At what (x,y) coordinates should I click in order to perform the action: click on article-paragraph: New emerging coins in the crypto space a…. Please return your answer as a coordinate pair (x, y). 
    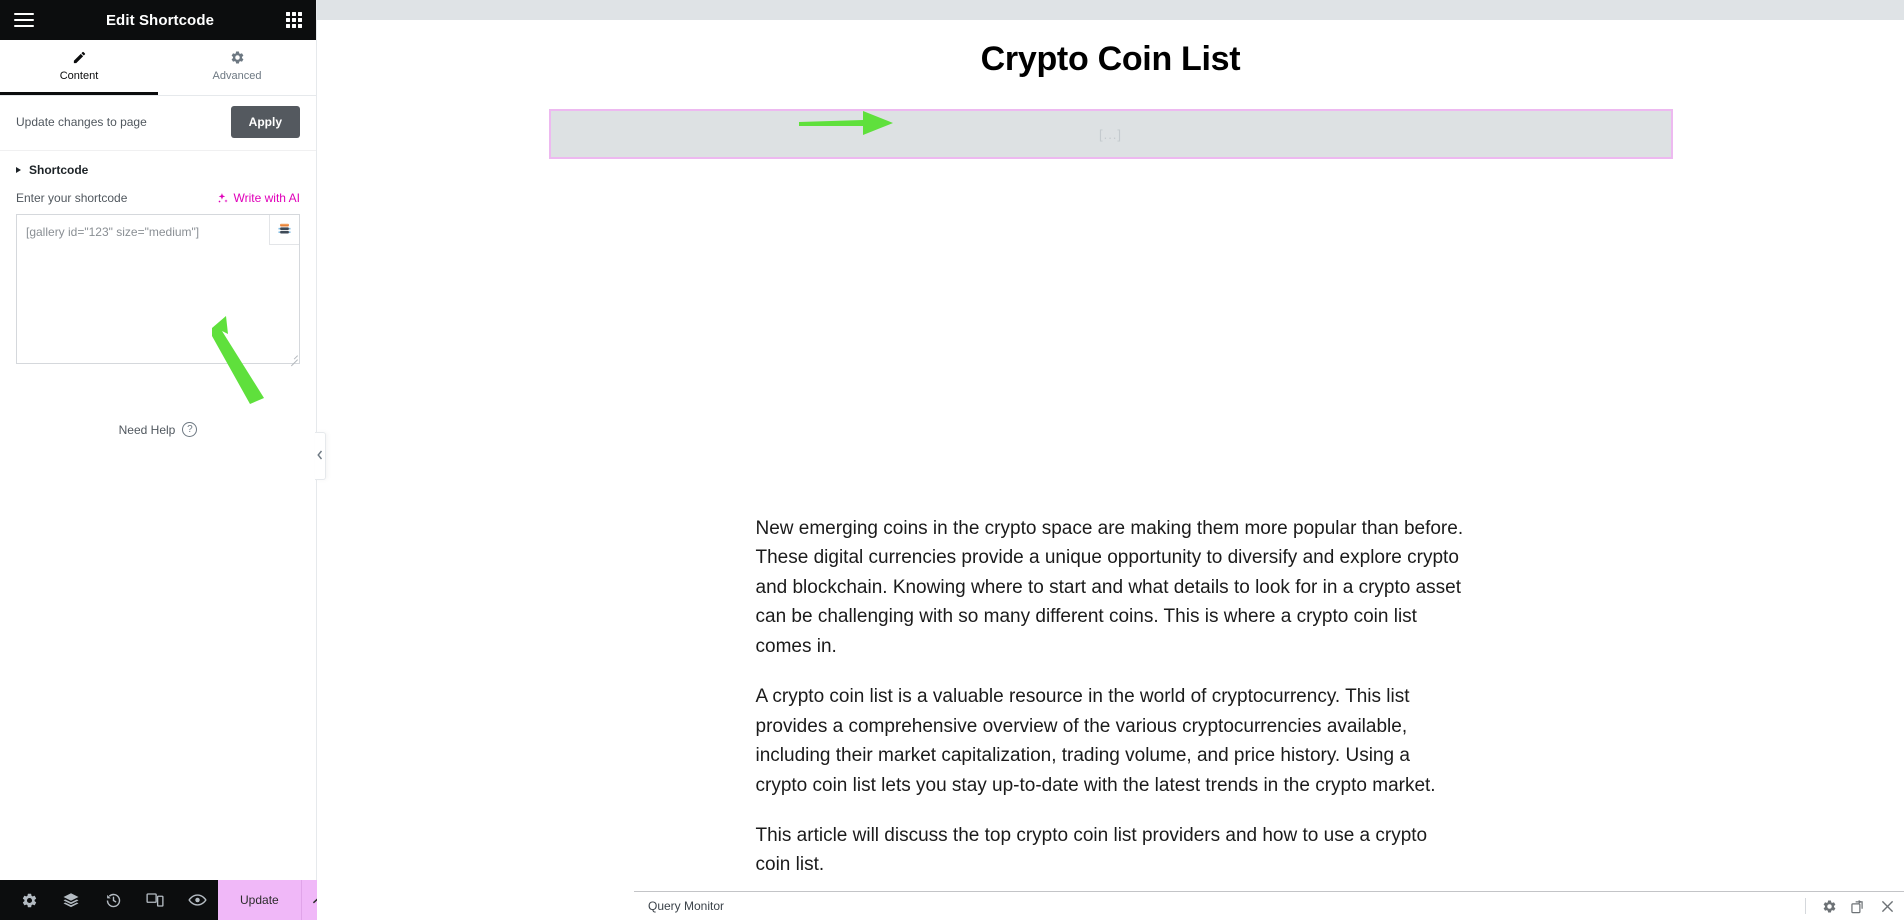
    Looking at the image, I should click on (1109, 587).